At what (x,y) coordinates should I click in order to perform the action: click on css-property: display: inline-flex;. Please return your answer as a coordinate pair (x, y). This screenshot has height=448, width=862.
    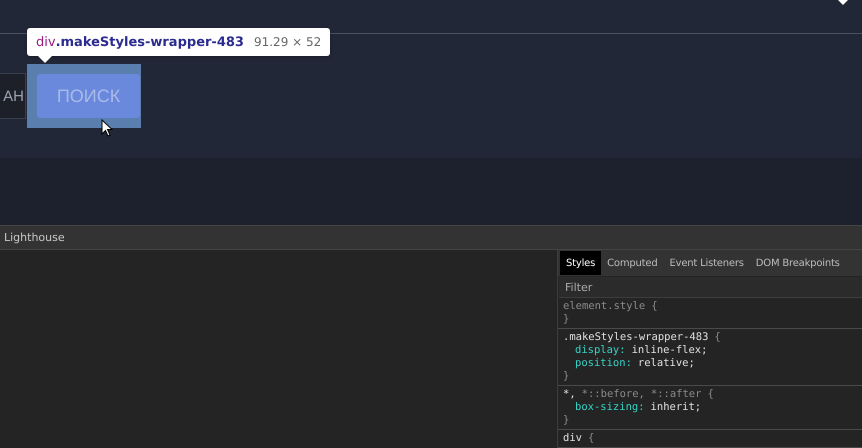
    Looking at the image, I should click on (641, 350).